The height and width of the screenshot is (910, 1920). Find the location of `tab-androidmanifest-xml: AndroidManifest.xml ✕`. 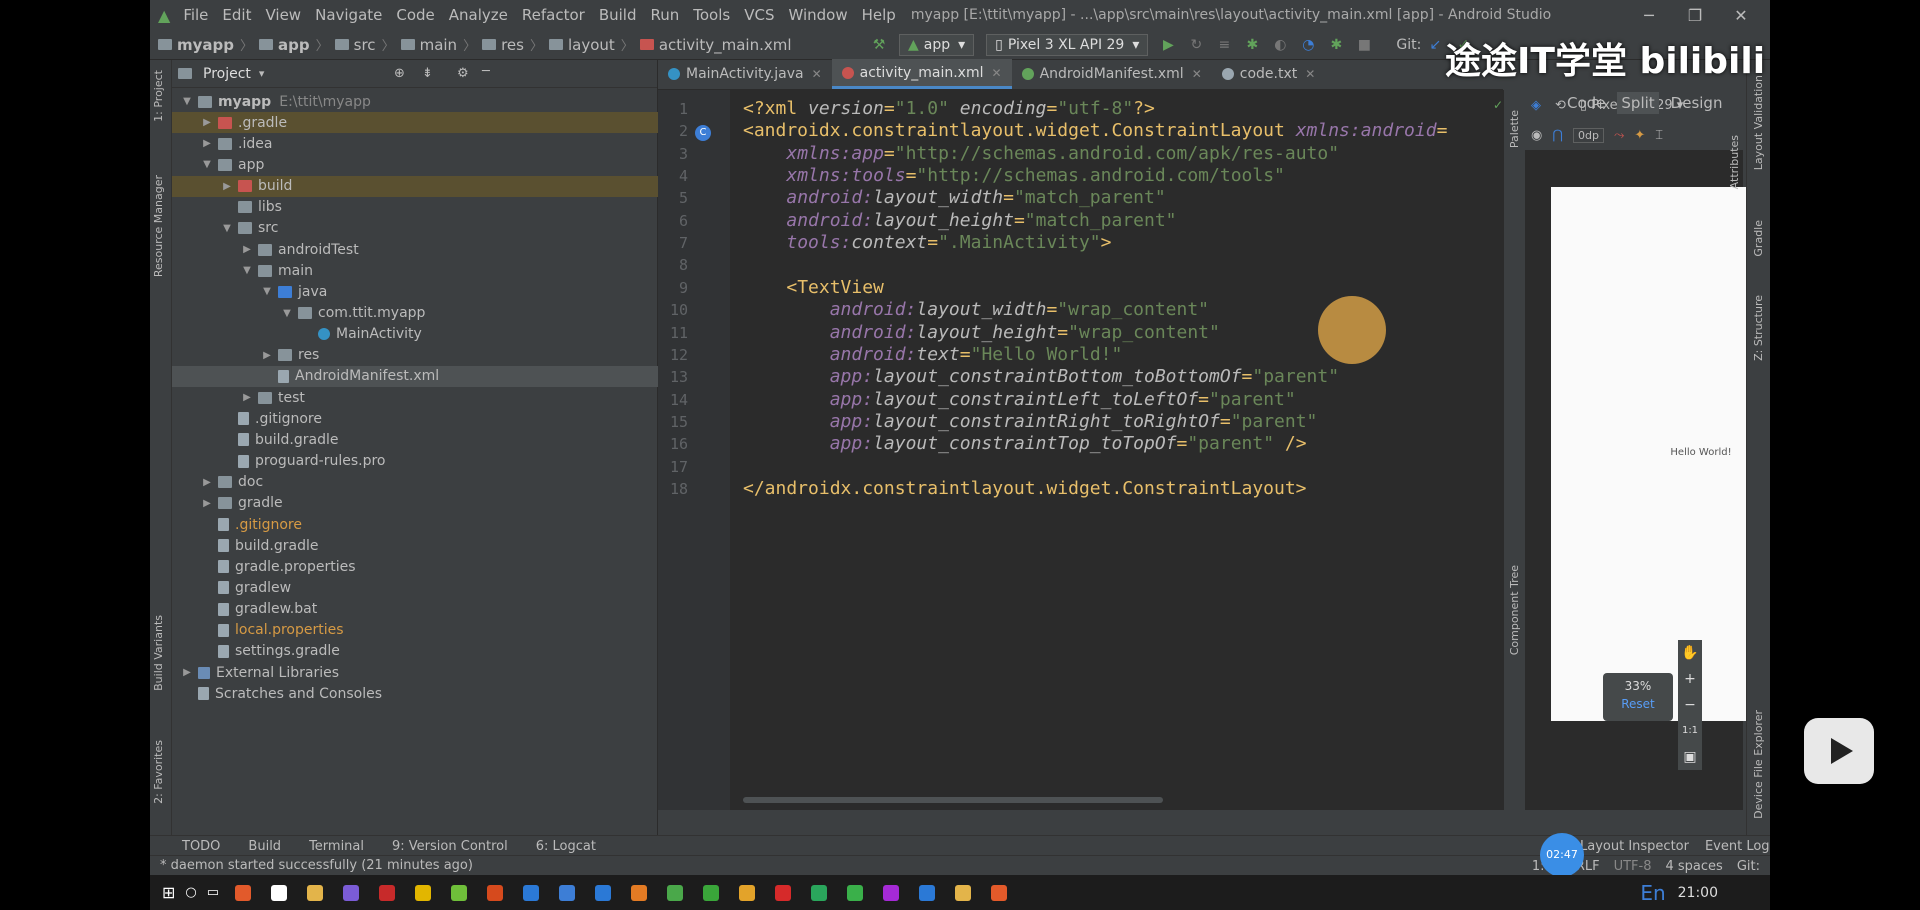

tab-androidmanifest-xml: AndroidManifest.xml ✕ is located at coordinates (1112, 74).